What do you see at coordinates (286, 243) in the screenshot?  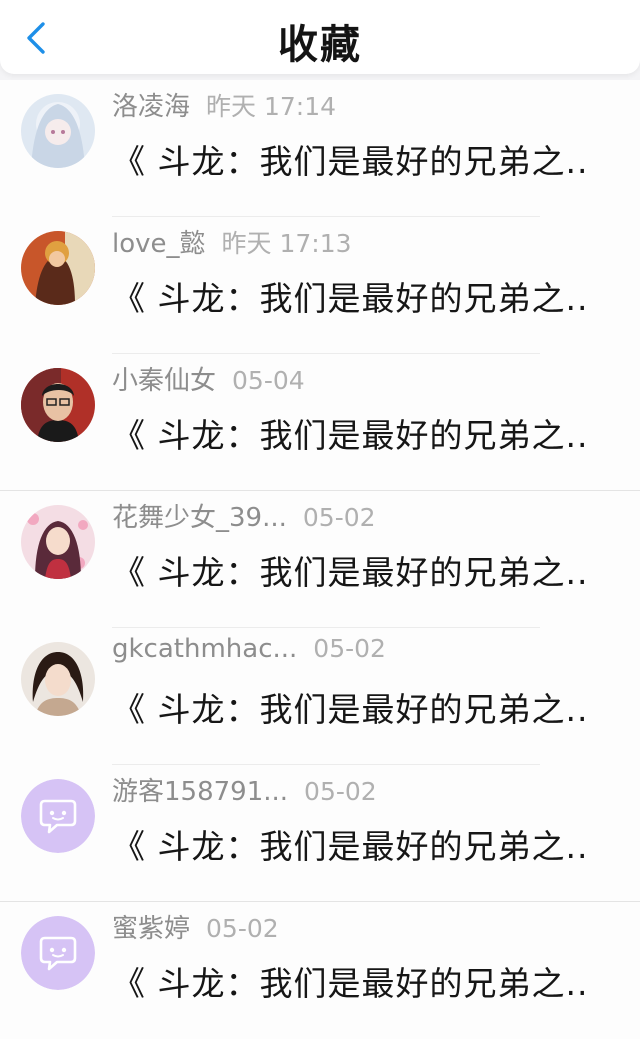 I see `timestamp: 昨天 17:13` at bounding box center [286, 243].